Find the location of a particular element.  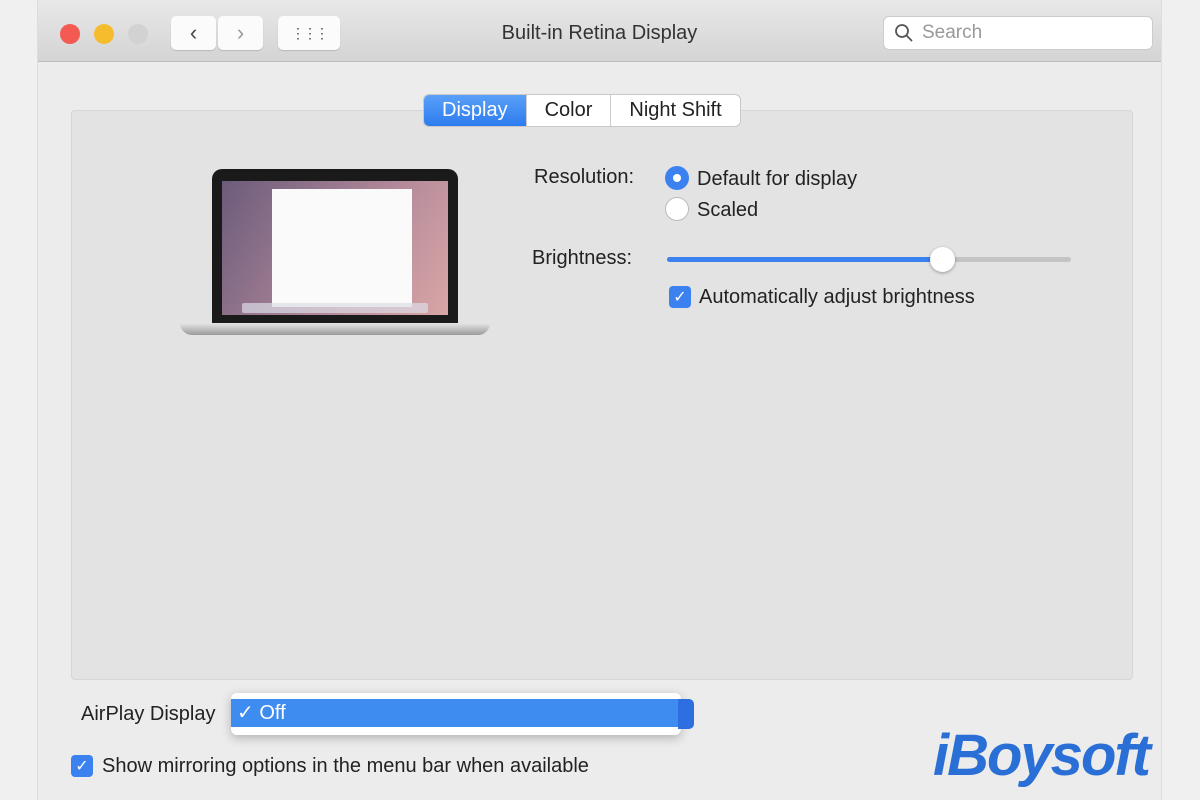

laptop-image is located at coordinates (335, 252).